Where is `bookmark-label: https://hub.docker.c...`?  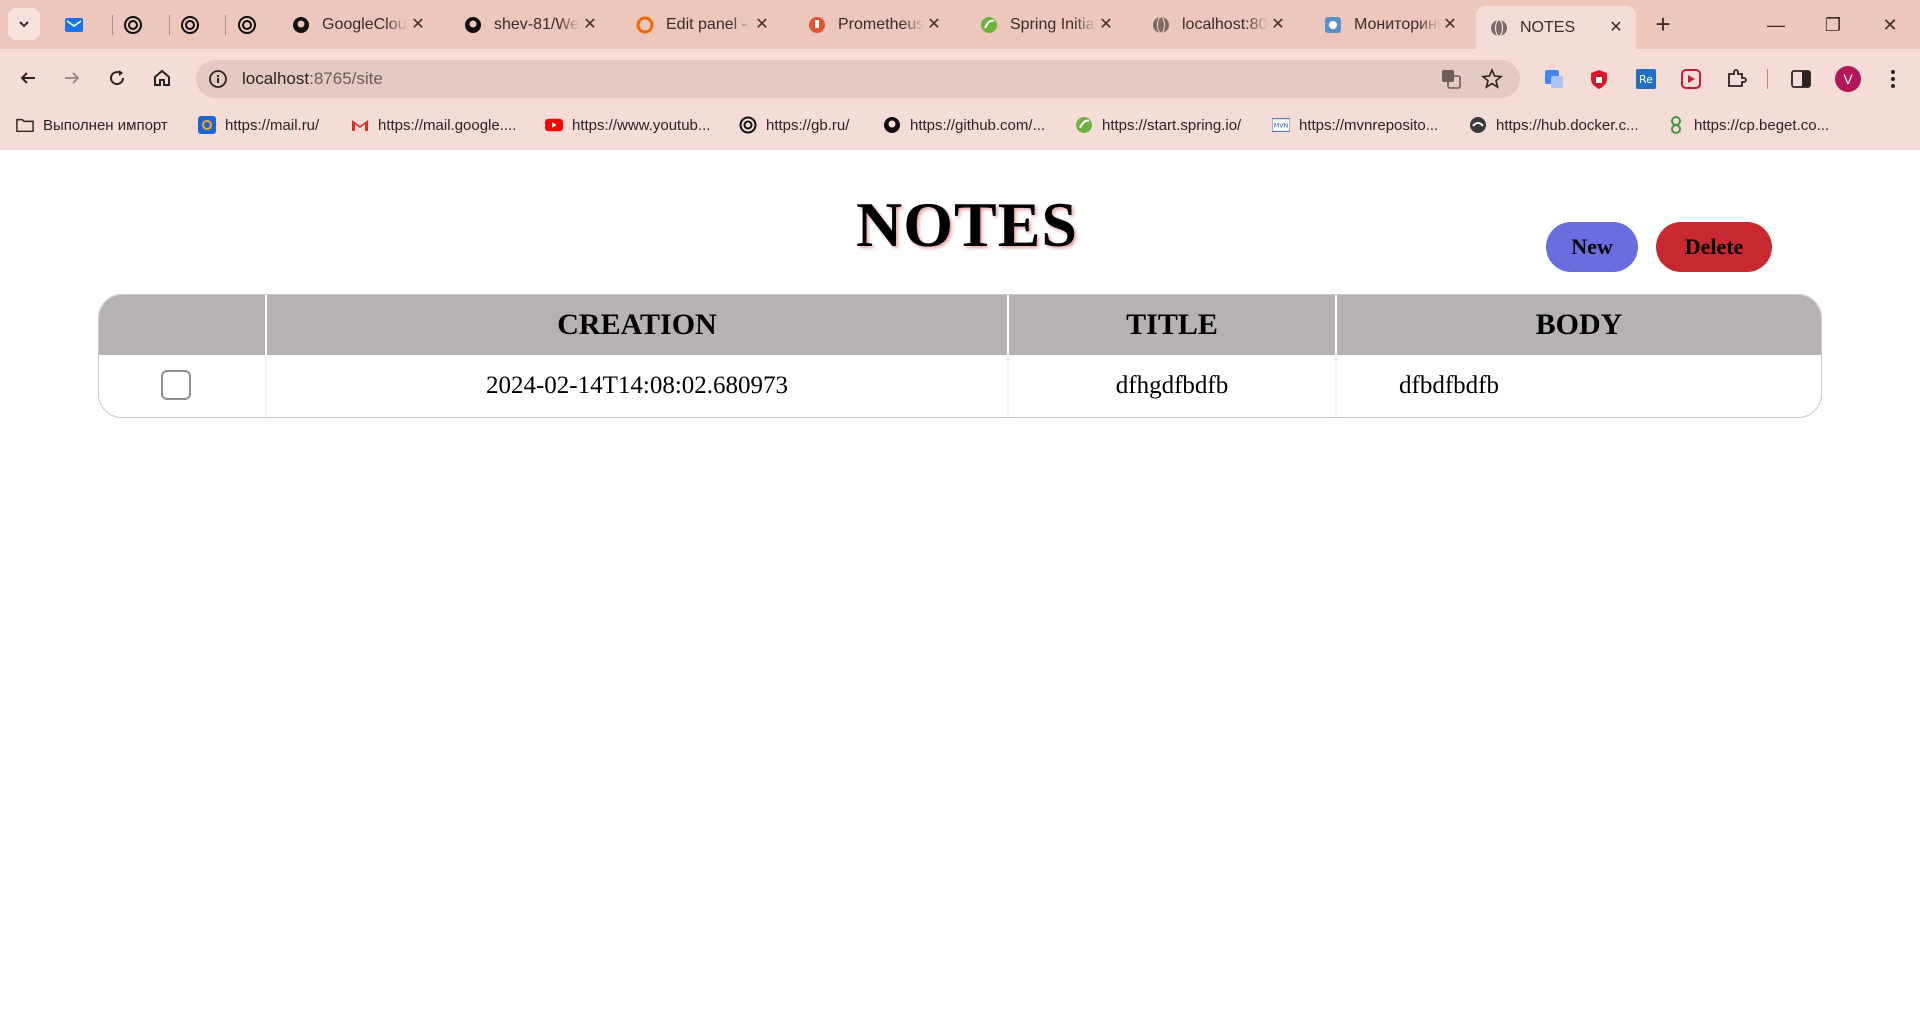 bookmark-label: https://hub.docker.c... is located at coordinates (1567, 125).